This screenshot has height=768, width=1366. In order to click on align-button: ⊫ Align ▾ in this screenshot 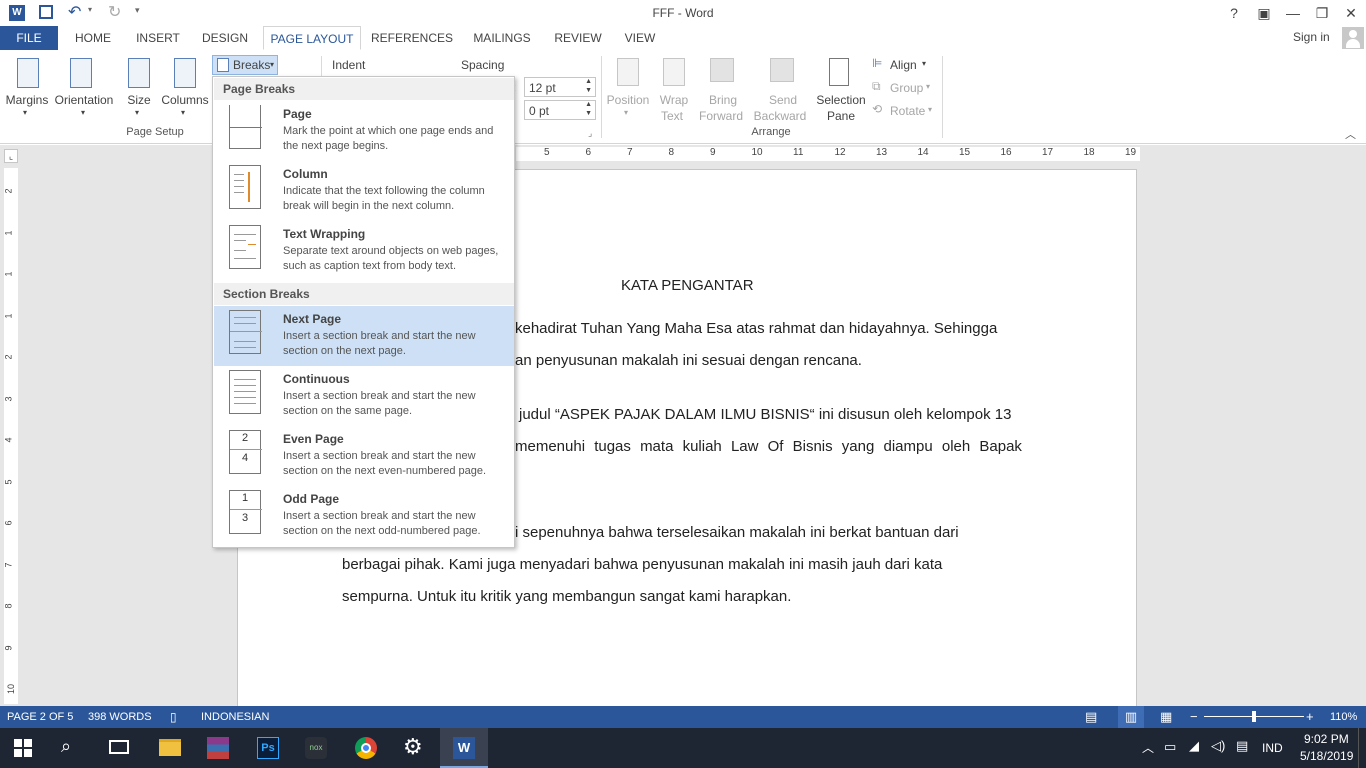, I will do `click(903, 65)`.